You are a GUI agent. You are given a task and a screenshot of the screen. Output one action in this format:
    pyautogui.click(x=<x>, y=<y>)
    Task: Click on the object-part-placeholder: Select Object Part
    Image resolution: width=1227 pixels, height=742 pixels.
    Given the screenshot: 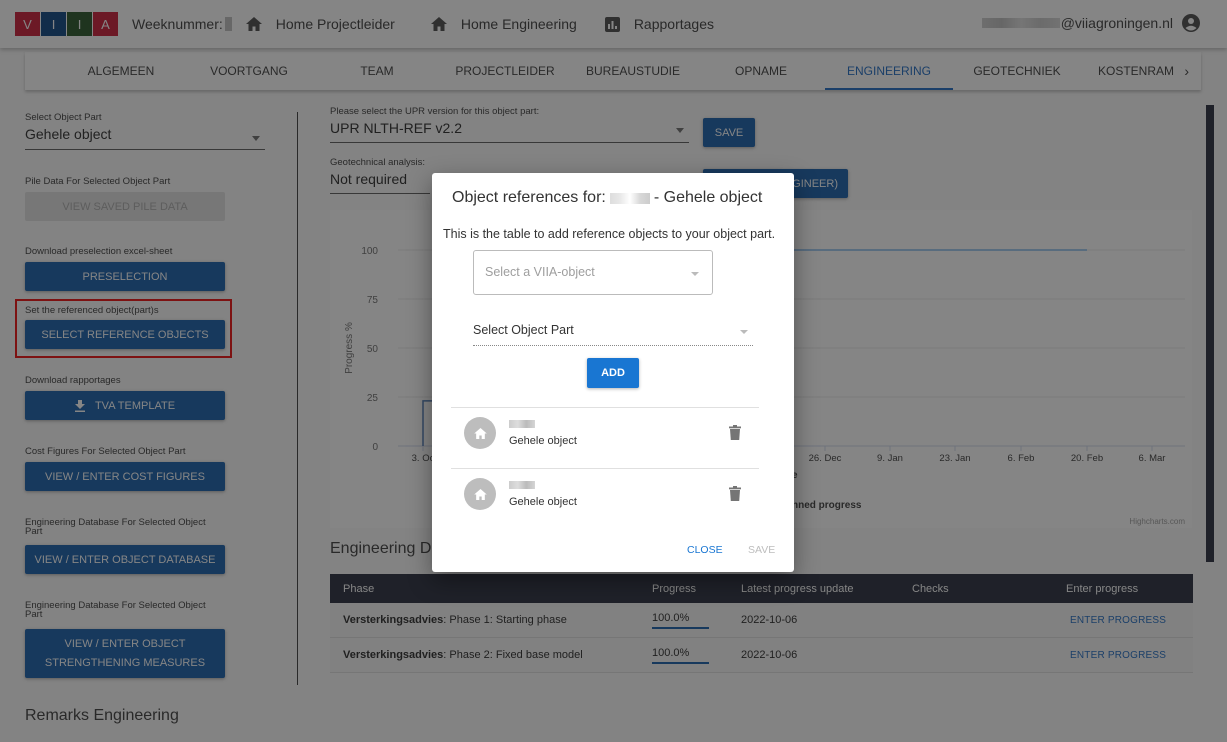 What is the action you would take?
    pyautogui.click(x=523, y=330)
    